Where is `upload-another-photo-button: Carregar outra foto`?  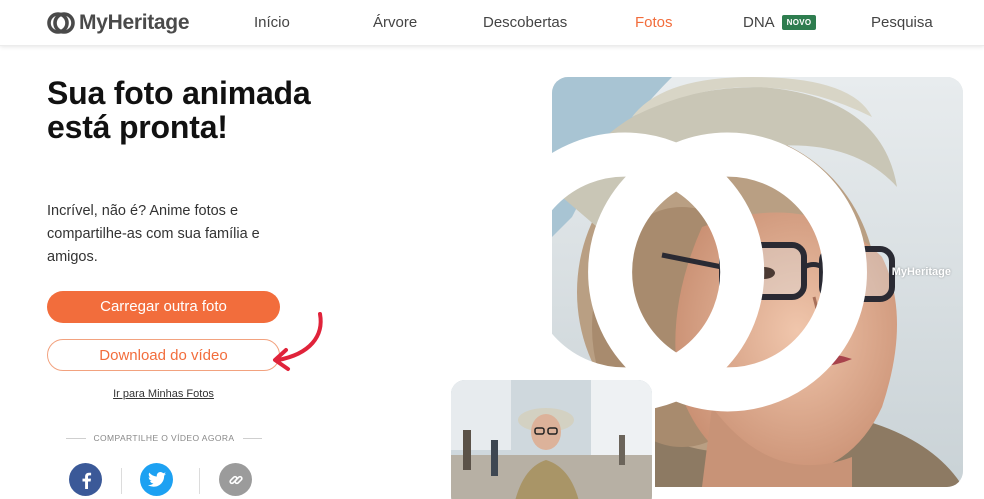 upload-another-photo-button: Carregar outra foto is located at coordinates (163, 307).